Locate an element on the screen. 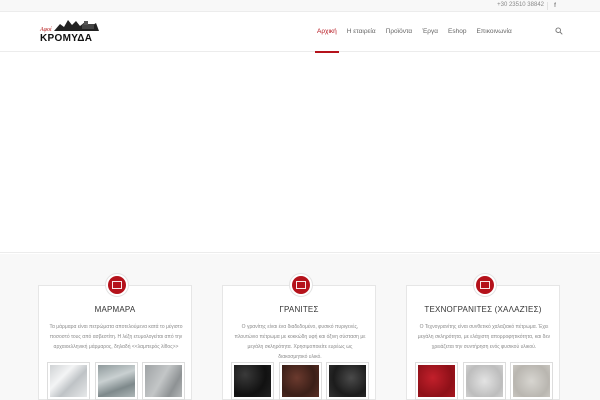 This screenshot has height=400, width=600. top-info-bar: +30 23510 38842 f is located at coordinates (300, 6).